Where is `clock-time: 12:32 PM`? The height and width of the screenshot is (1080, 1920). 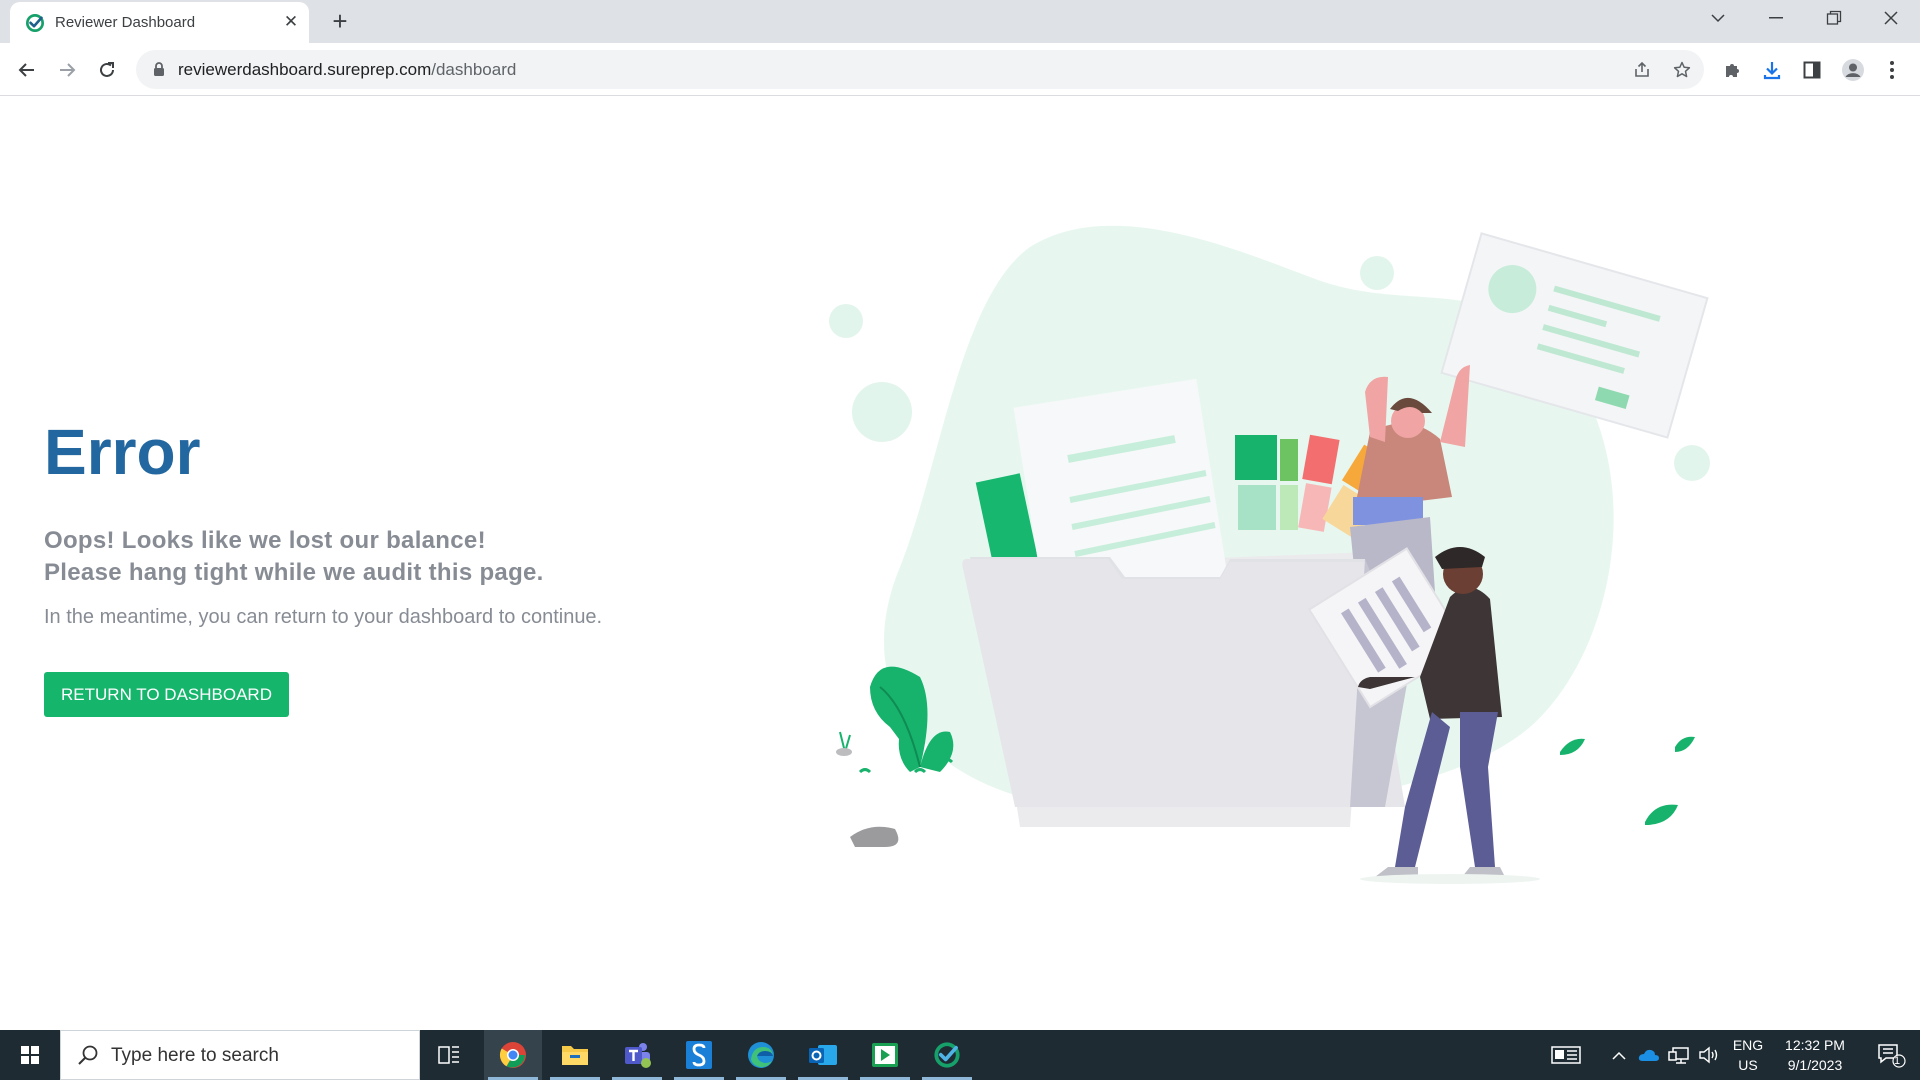 clock-time: 12:32 PM is located at coordinates (1815, 1045).